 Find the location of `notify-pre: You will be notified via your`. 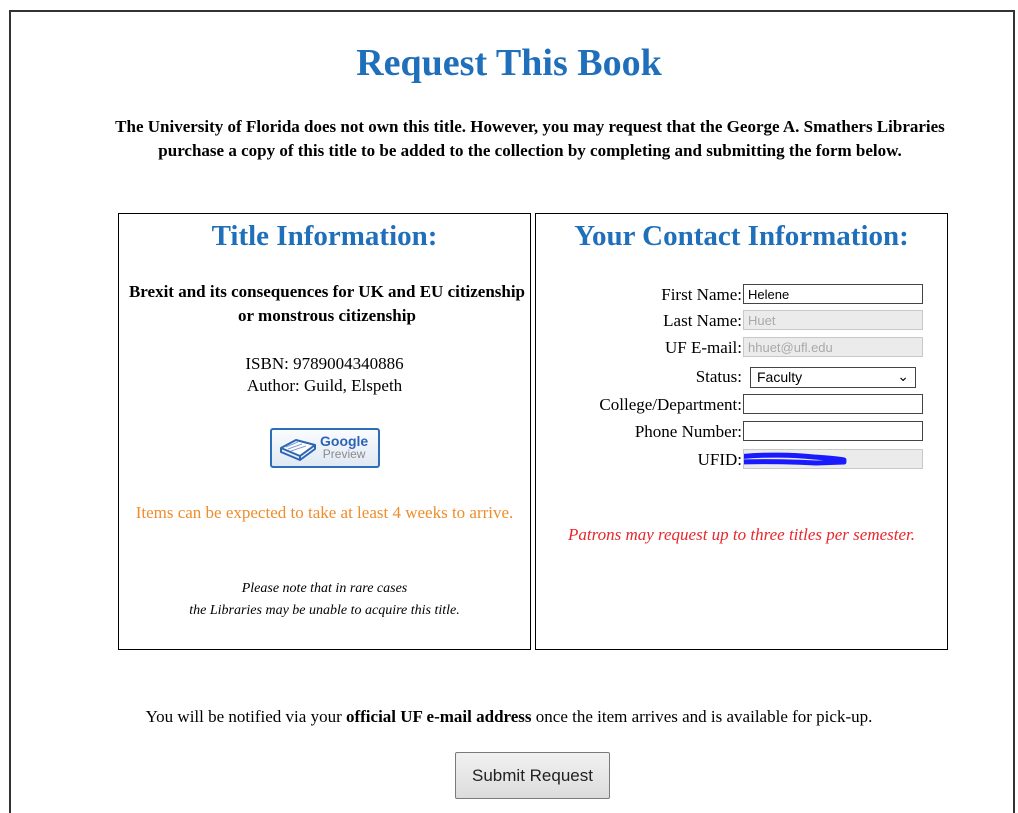

notify-pre: You will be notified via your is located at coordinates (245, 716).